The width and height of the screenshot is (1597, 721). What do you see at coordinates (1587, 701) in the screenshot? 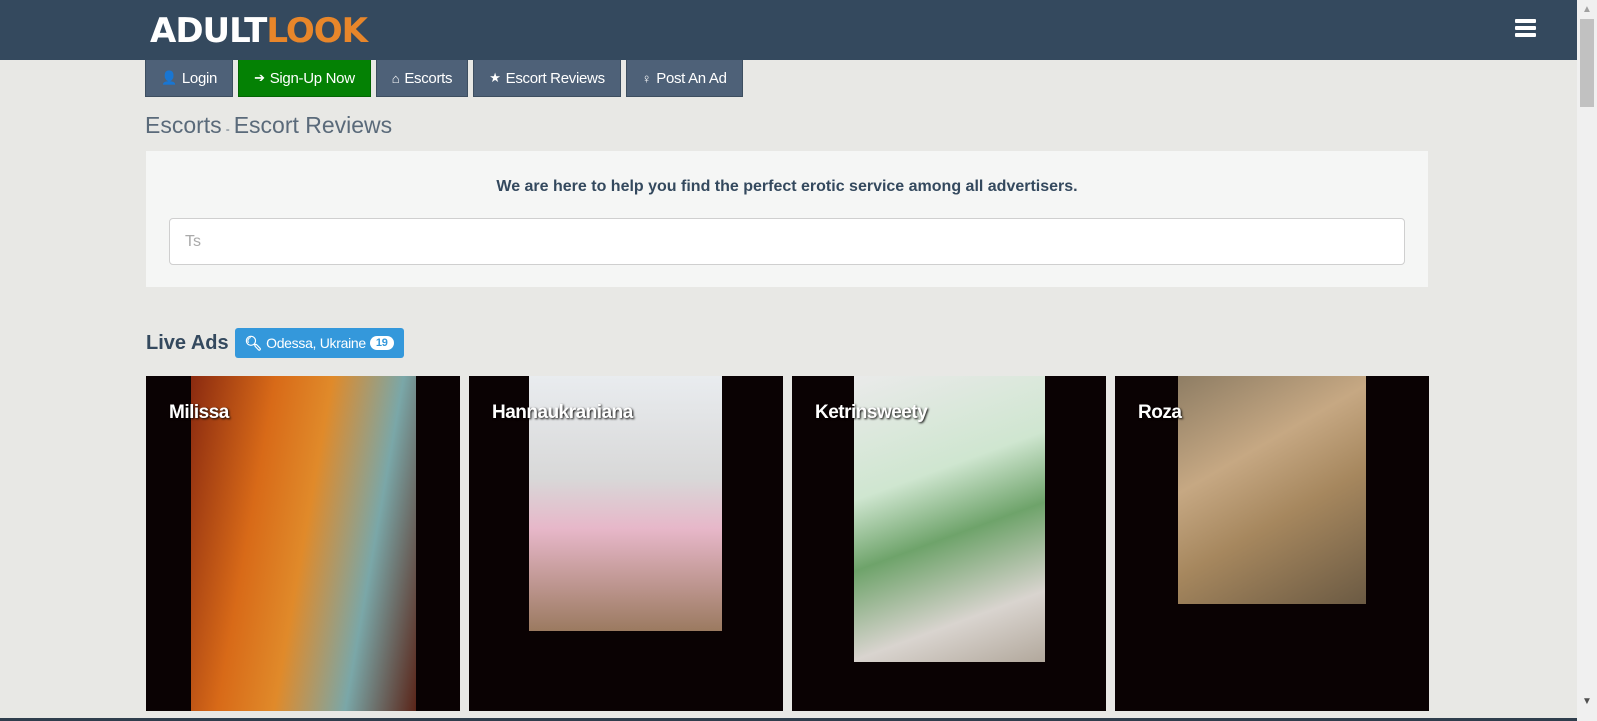
I see `scroll-down-arrow-icon: ▼` at bounding box center [1587, 701].